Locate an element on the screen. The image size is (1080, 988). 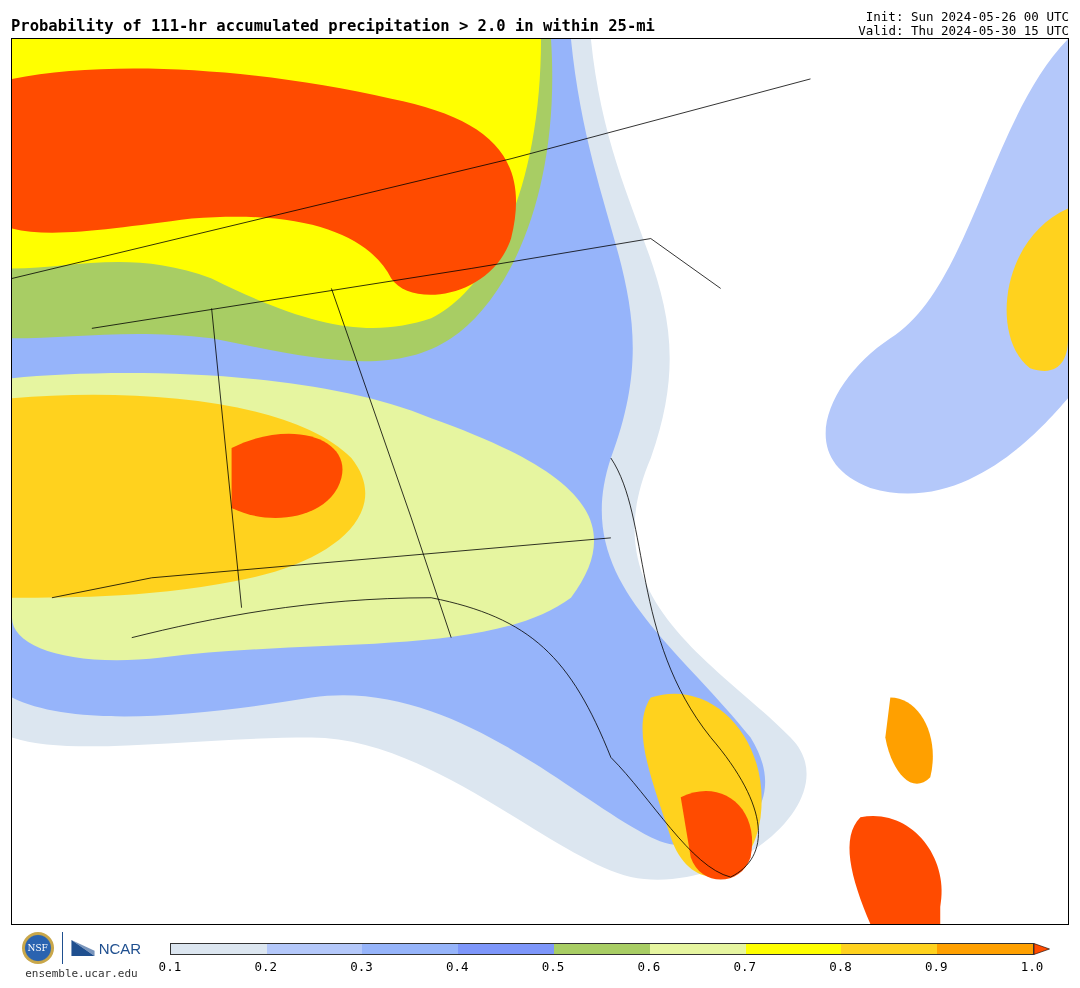
tick-label: 0.8 is located at coordinates (840, 966).